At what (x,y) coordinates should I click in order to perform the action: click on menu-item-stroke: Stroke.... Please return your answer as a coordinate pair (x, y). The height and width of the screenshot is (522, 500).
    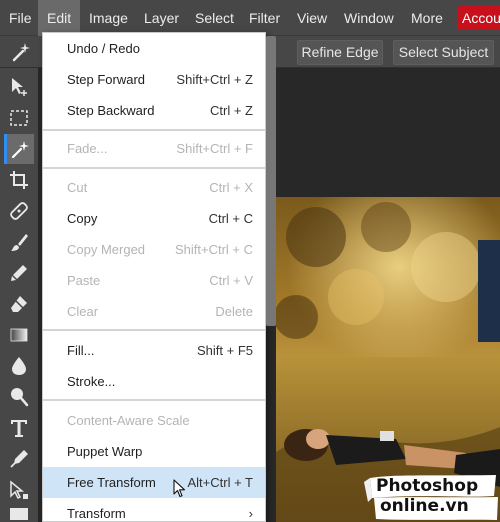
    Looking at the image, I should click on (154, 381).